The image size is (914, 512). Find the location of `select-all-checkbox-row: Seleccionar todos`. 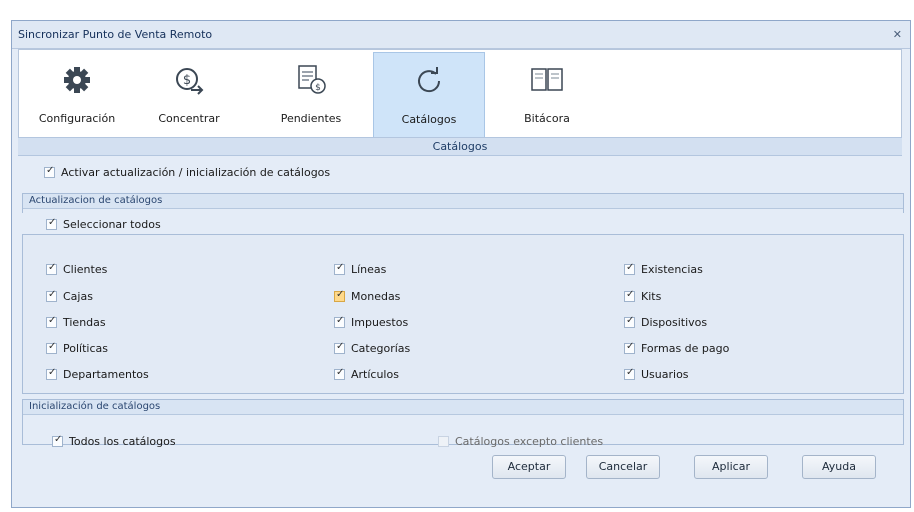

select-all-checkbox-row: Seleccionar todos is located at coordinates (103, 224).